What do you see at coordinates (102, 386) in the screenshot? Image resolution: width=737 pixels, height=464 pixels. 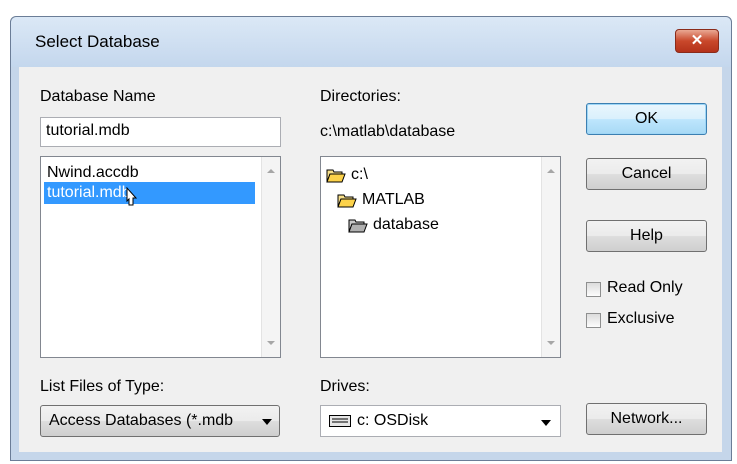 I see `file-type-label: List Files of Type:` at bounding box center [102, 386].